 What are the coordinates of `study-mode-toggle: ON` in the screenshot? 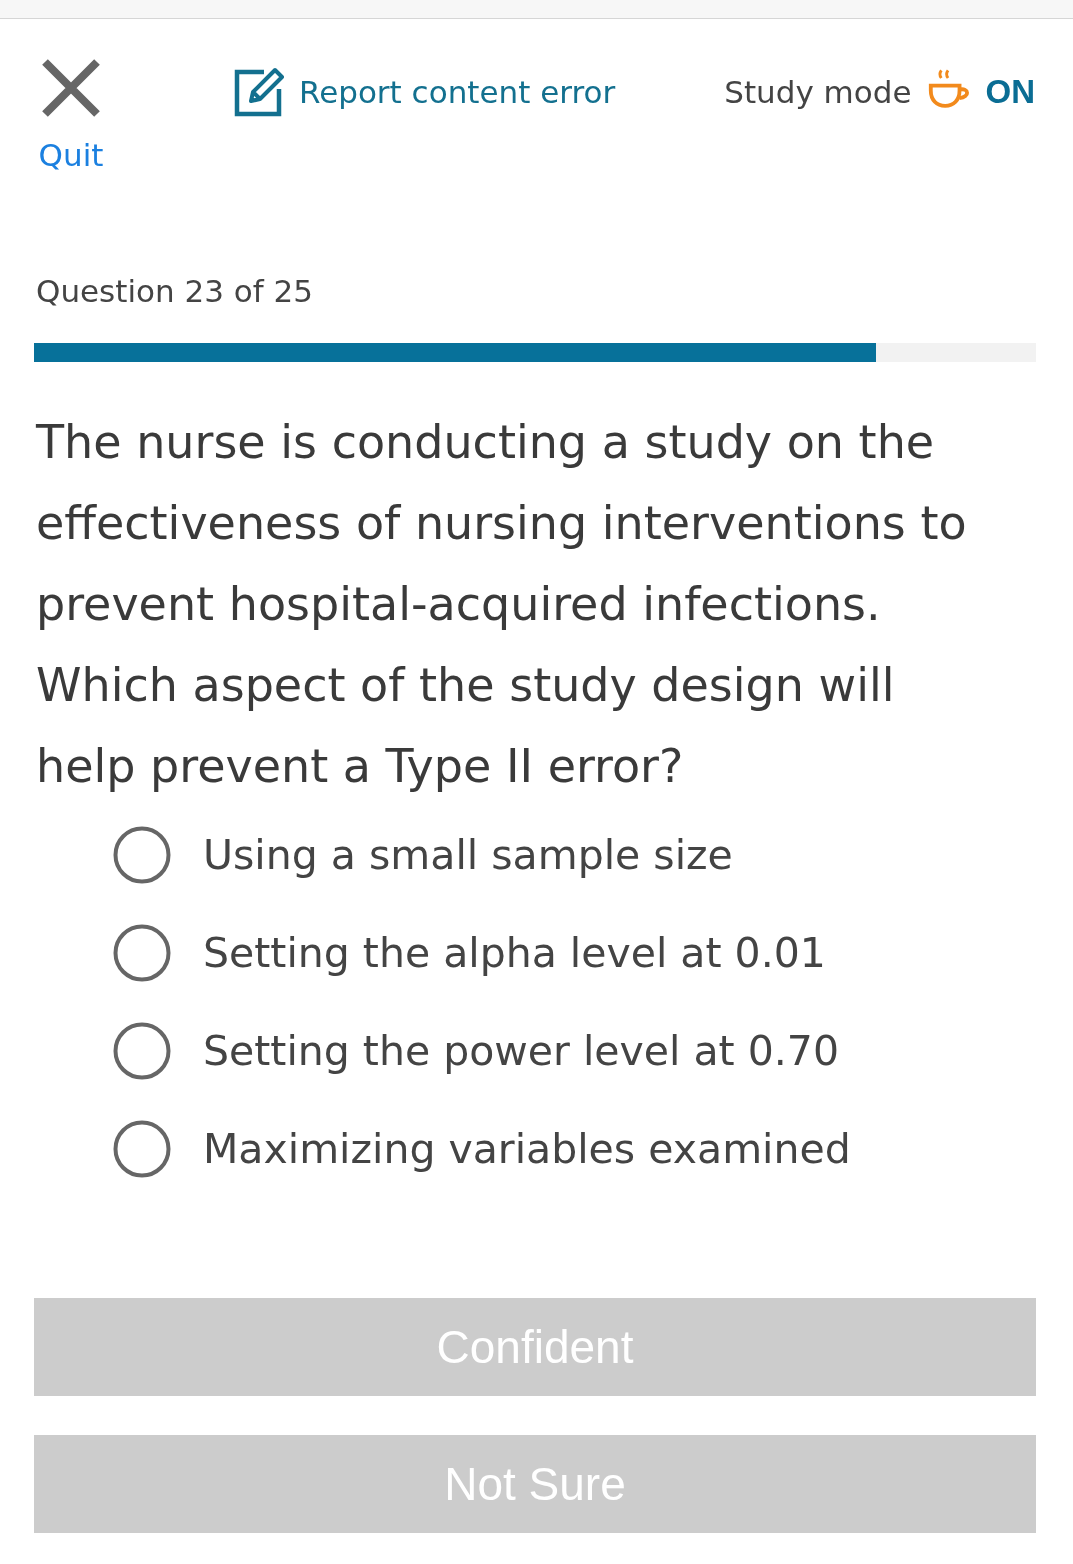 It's located at (1010, 92).